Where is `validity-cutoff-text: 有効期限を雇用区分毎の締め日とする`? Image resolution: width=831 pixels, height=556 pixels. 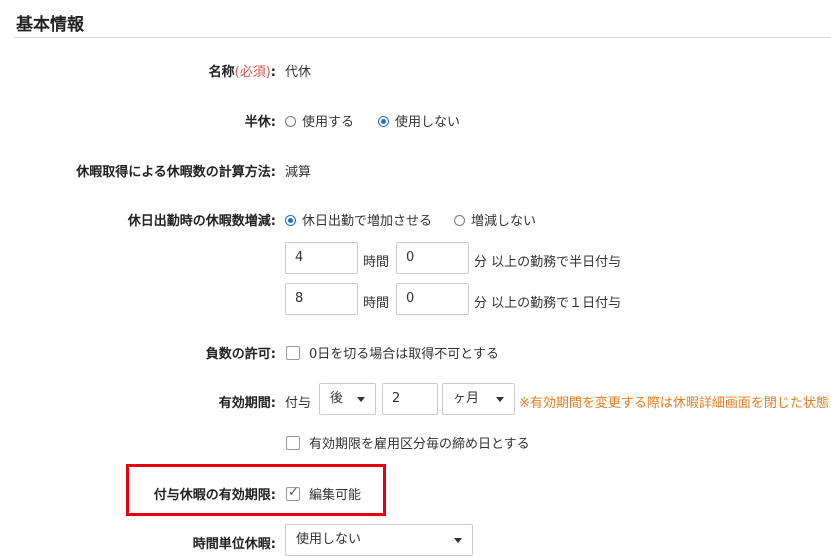
validity-cutoff-text: 有効期限を雇用区分毎の締め日とする is located at coordinates (419, 444).